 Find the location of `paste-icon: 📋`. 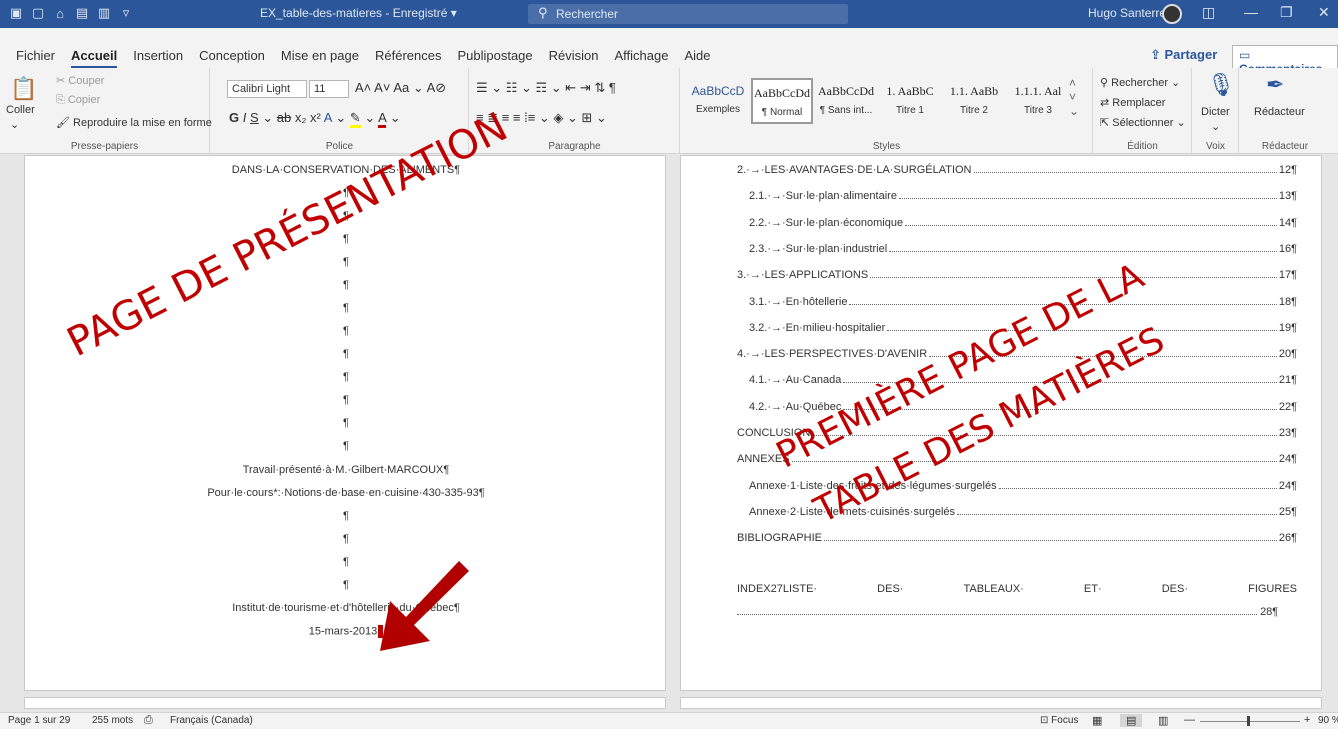

paste-icon: 📋 is located at coordinates (23, 89).